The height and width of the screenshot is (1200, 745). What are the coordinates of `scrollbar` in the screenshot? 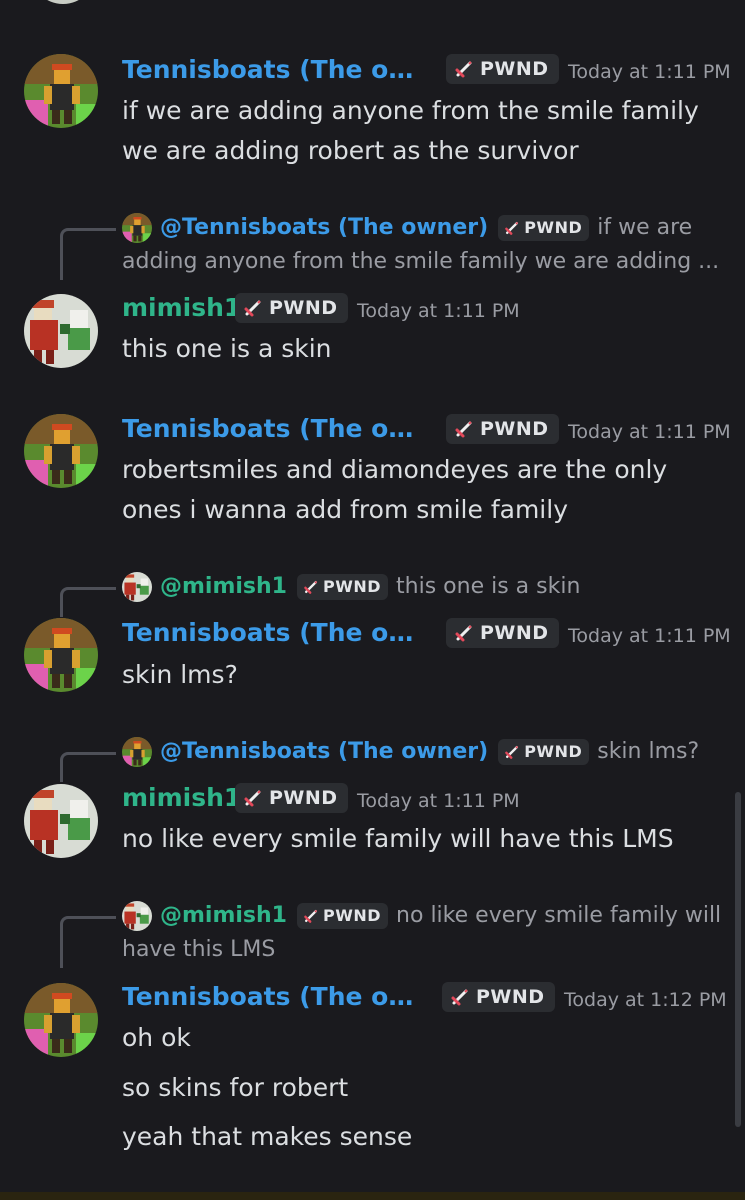 It's located at (738, 959).